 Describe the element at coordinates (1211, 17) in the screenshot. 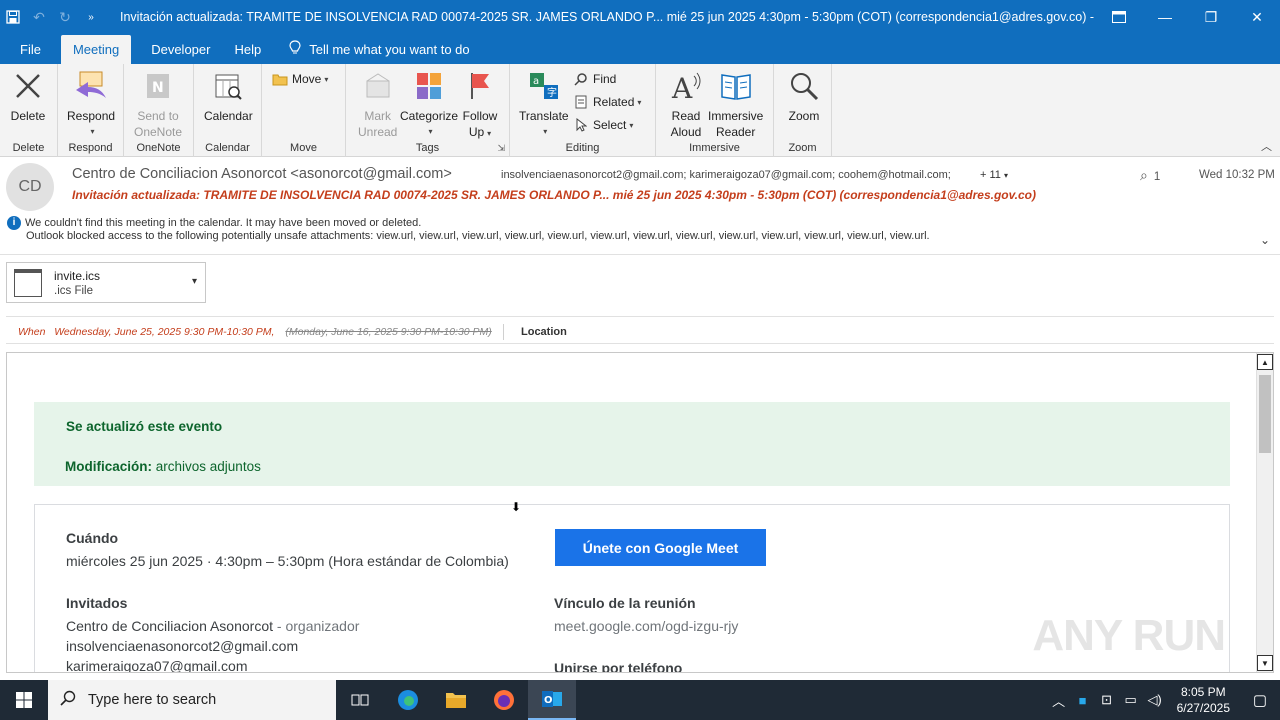

I see `restore-icon: ❐` at that location.